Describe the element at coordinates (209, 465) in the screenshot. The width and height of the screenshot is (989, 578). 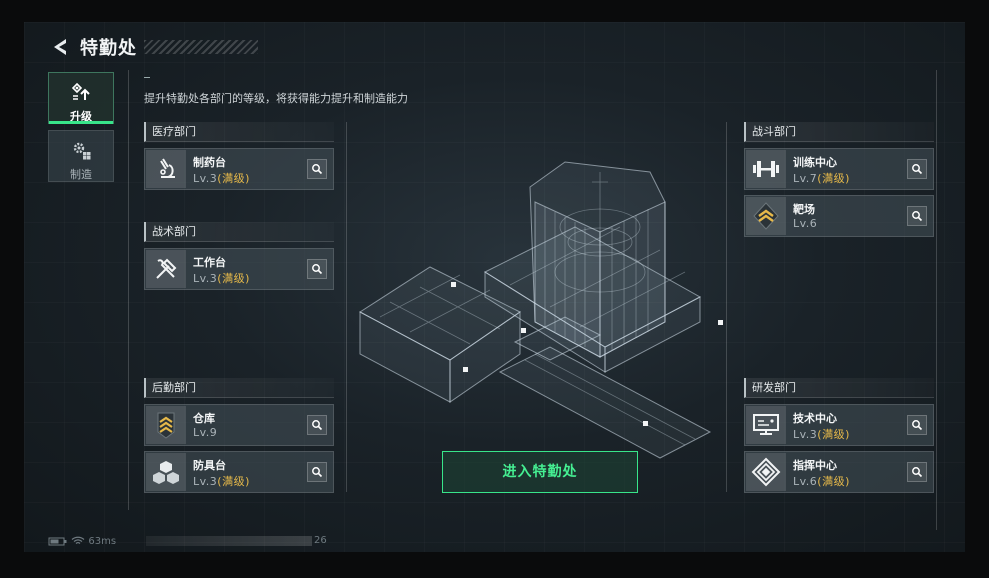
I see `card-armor-bench-name: 防具台` at that location.